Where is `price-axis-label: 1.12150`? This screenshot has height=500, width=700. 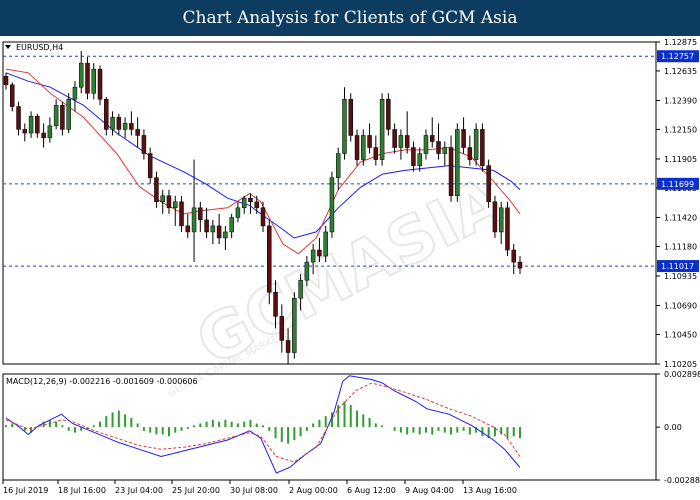 price-axis-label: 1.12150 is located at coordinates (680, 129).